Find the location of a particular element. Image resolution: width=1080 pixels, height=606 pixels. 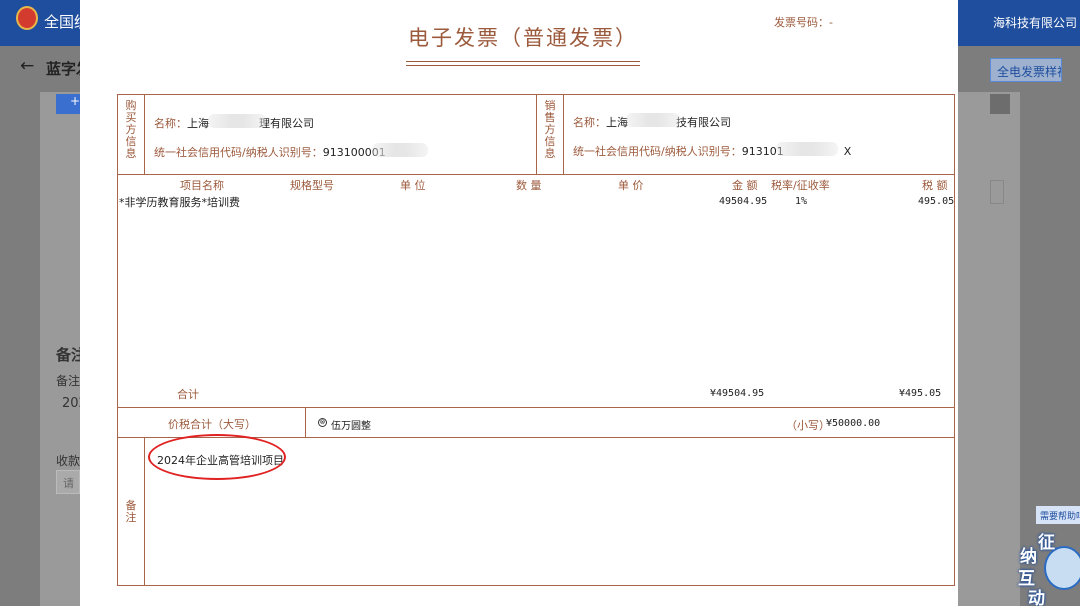

seller-name-prefix: 上海 is located at coordinates (617, 122).